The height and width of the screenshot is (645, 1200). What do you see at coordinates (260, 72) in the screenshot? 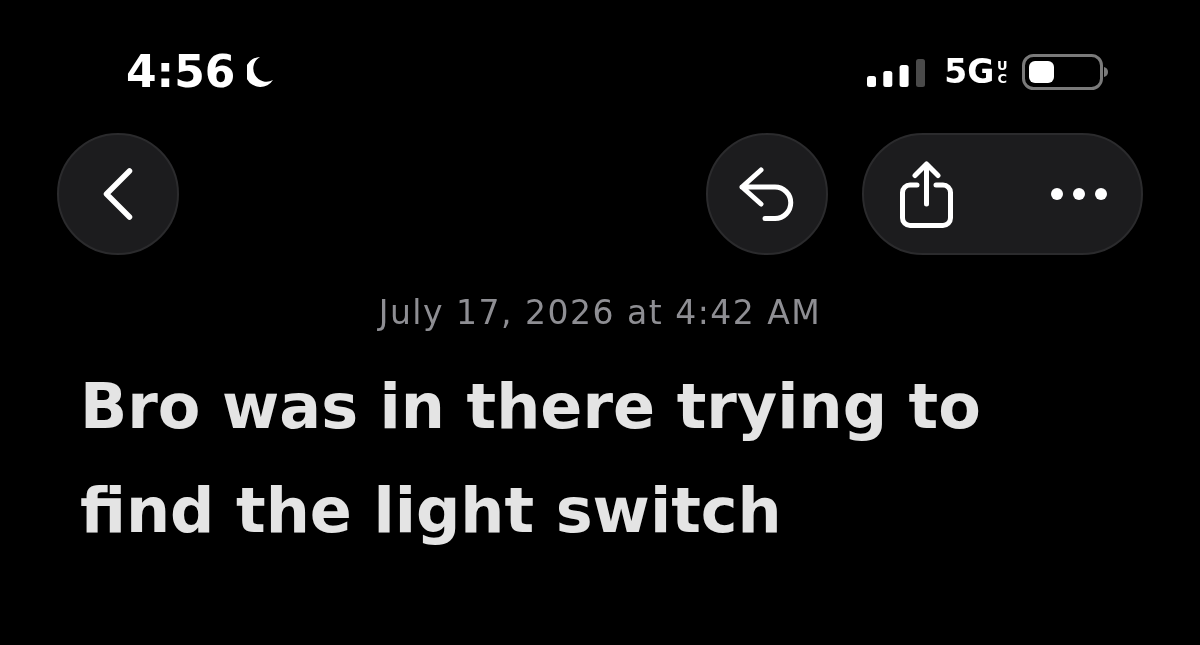
I see `moon-icon` at bounding box center [260, 72].